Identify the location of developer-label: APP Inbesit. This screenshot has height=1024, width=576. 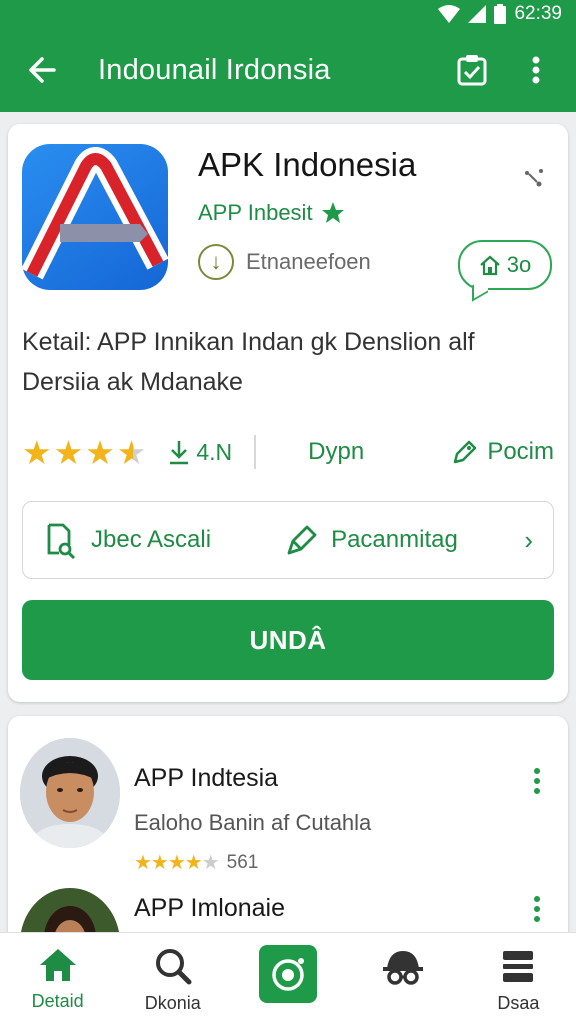
(255, 212).